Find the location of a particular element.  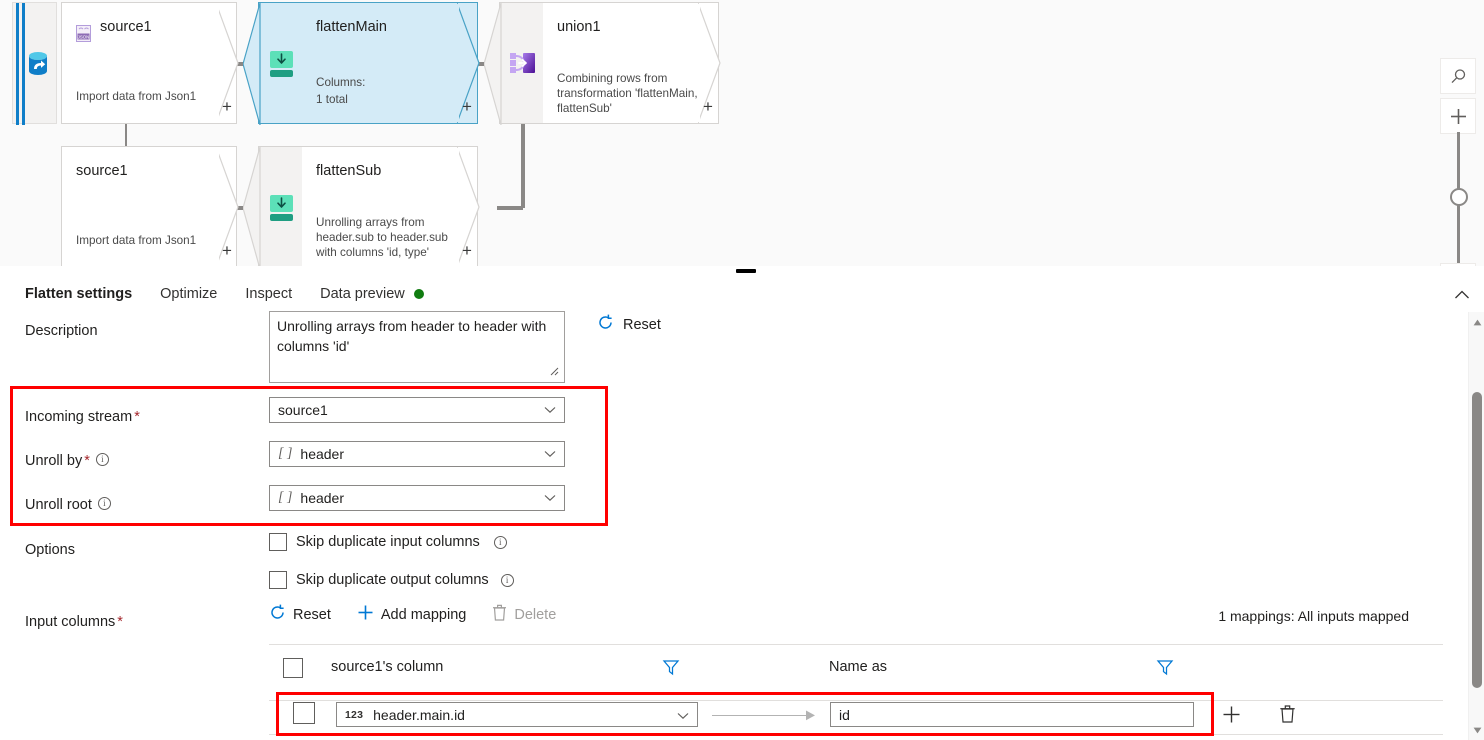

unroll-by-value: header is located at coordinates (322, 454).